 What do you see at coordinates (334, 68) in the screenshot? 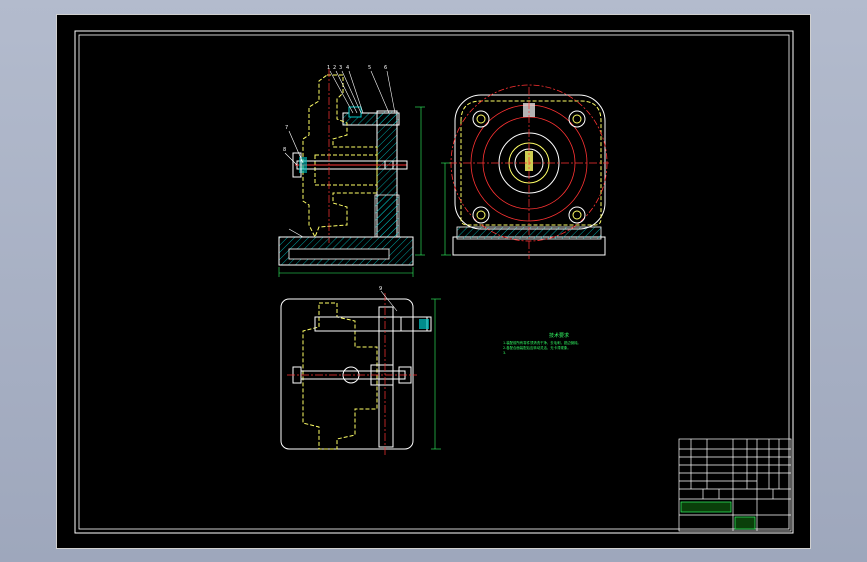
I see `balloon-label-2: 2` at bounding box center [334, 68].